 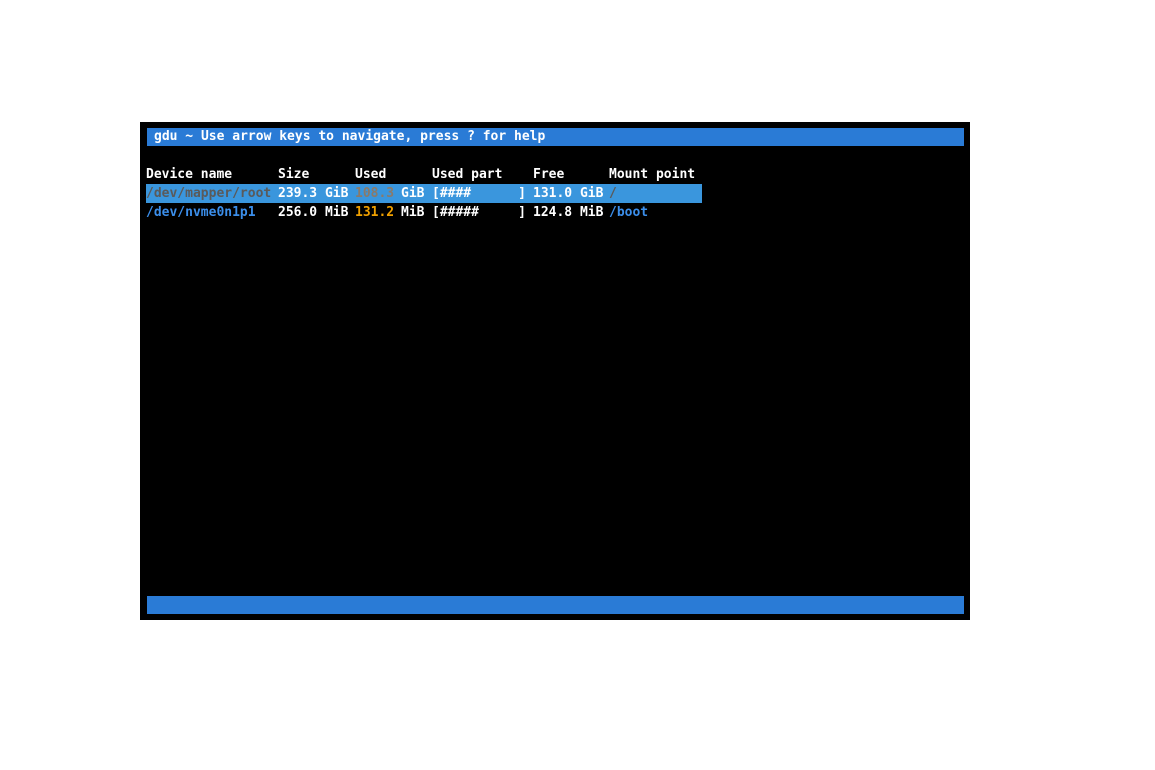 I want to click on device-name: /dev/nvme0n1p1, so click(x=201, y=212).